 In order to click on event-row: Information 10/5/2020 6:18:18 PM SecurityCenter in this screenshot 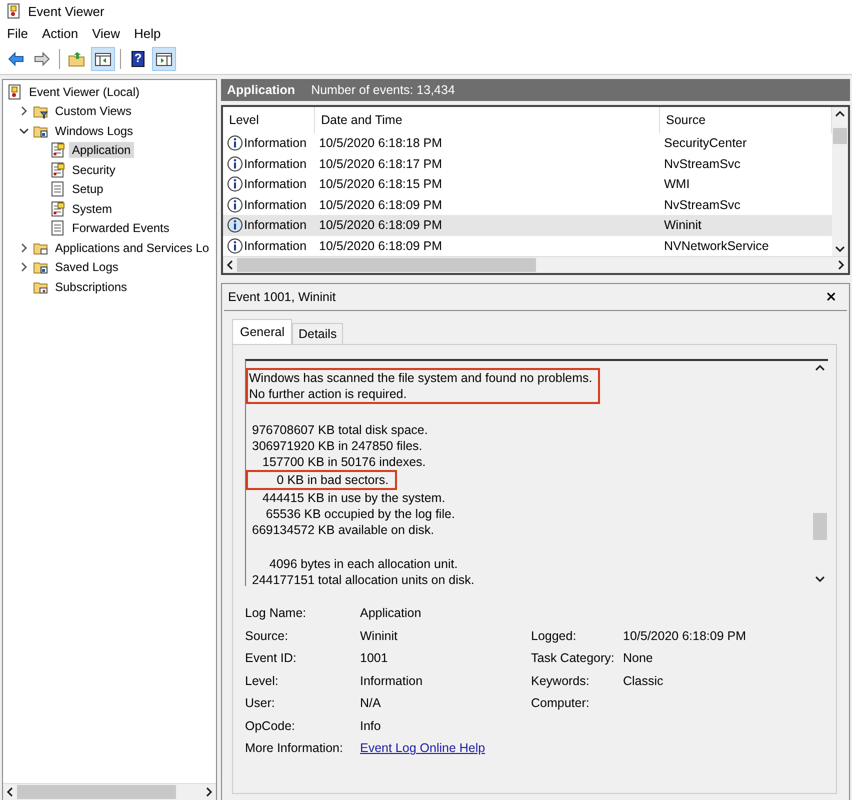, I will do `click(527, 143)`.